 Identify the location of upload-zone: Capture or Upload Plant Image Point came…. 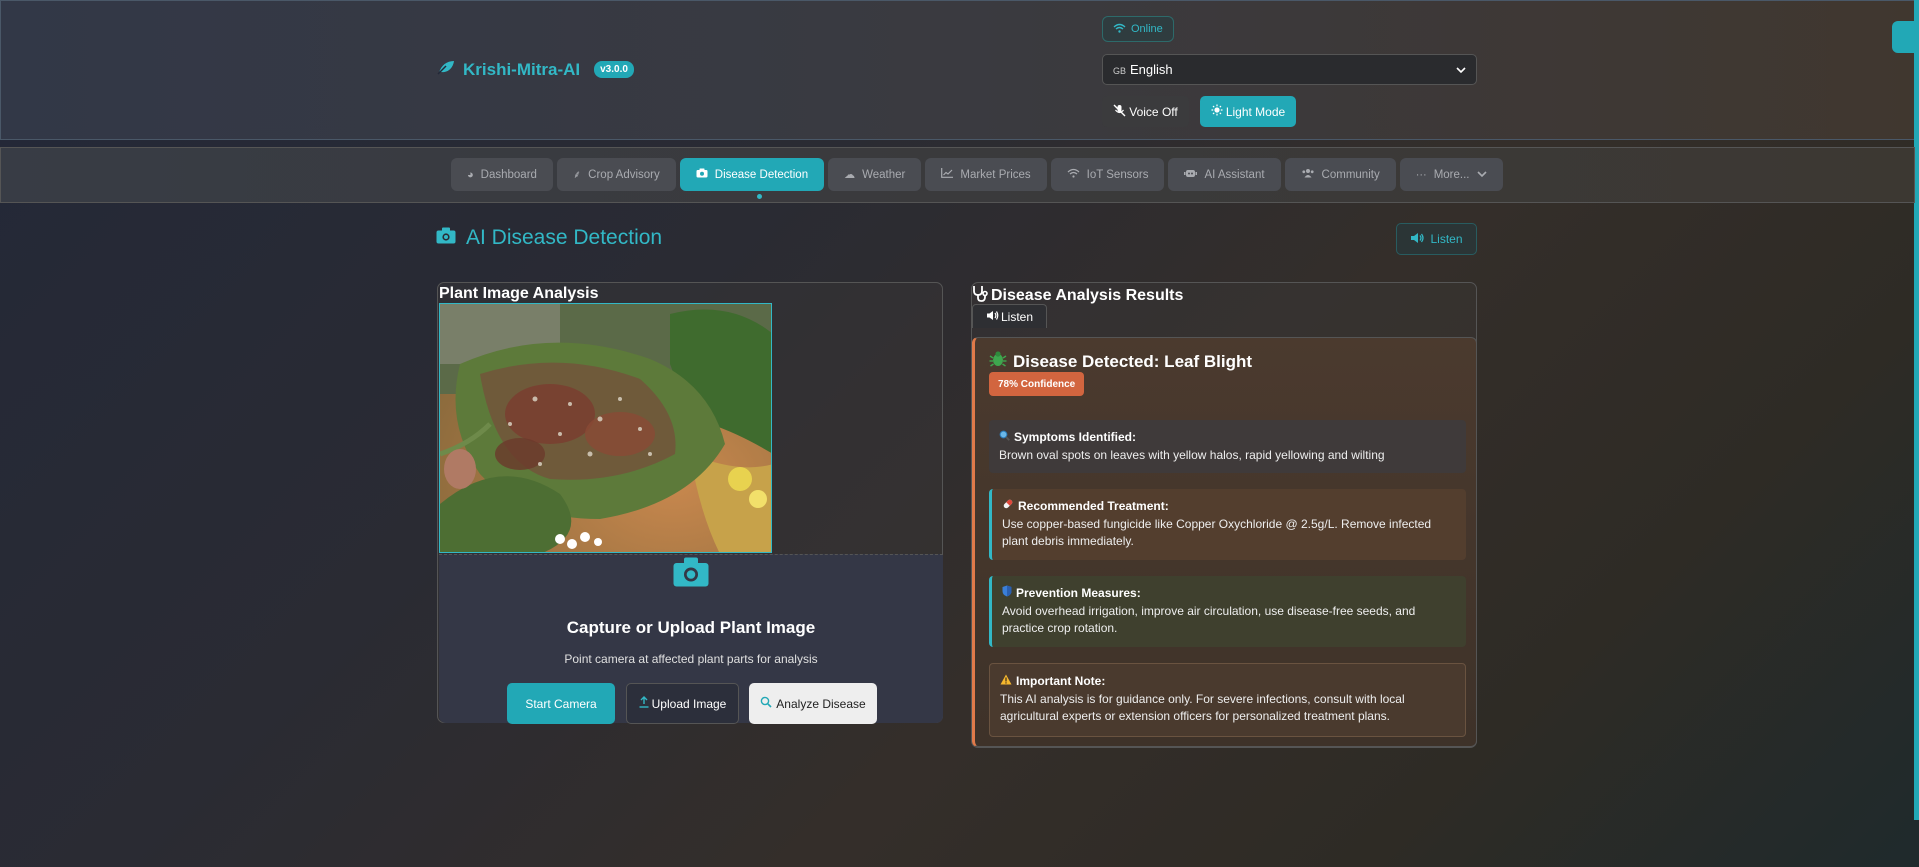
(691, 639).